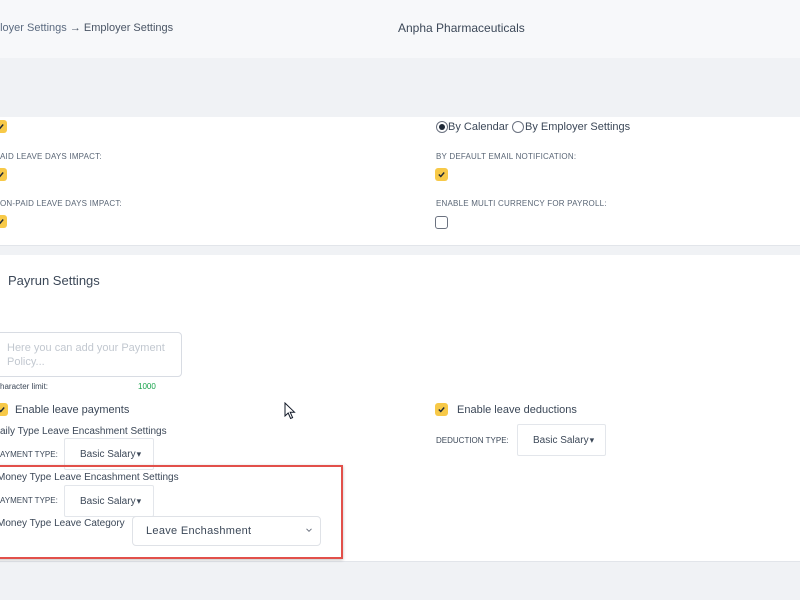 The image size is (800, 600). Describe the element at coordinates (108, 454) in the screenshot. I see `daily-payment-type-value: Basic Salary` at that location.